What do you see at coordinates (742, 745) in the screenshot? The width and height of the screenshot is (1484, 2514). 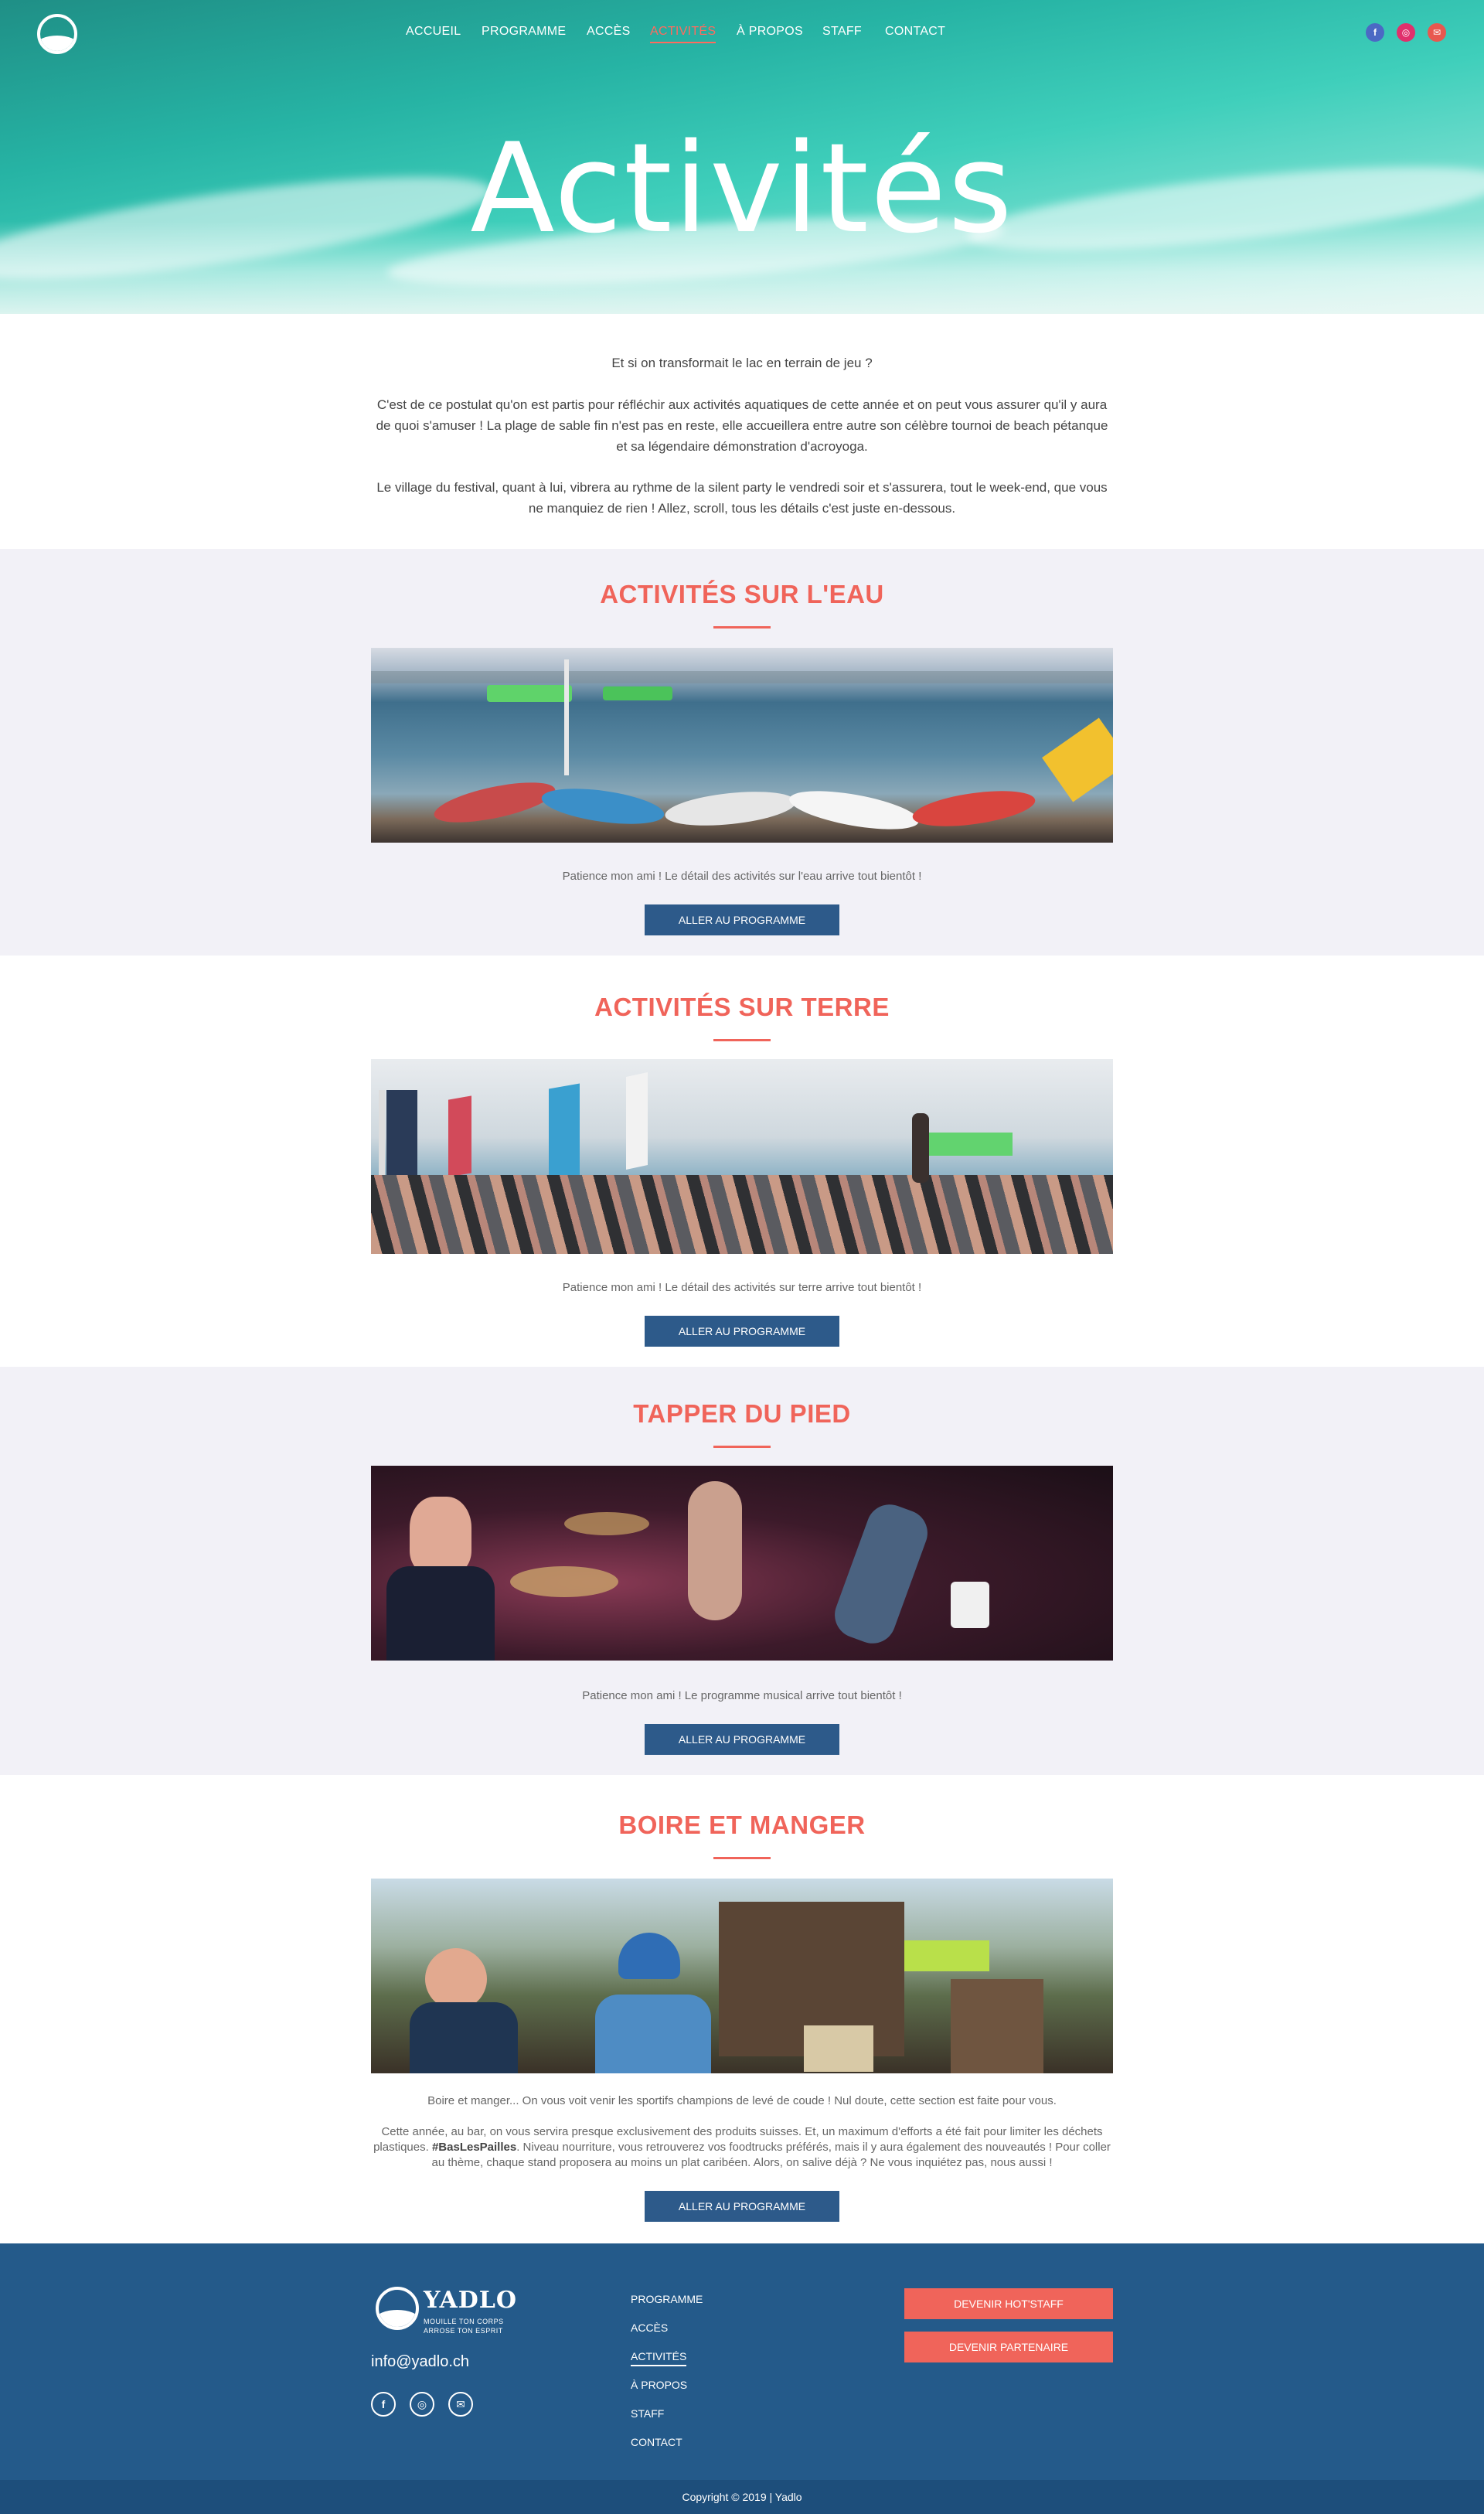 I see `water-activities-photo` at bounding box center [742, 745].